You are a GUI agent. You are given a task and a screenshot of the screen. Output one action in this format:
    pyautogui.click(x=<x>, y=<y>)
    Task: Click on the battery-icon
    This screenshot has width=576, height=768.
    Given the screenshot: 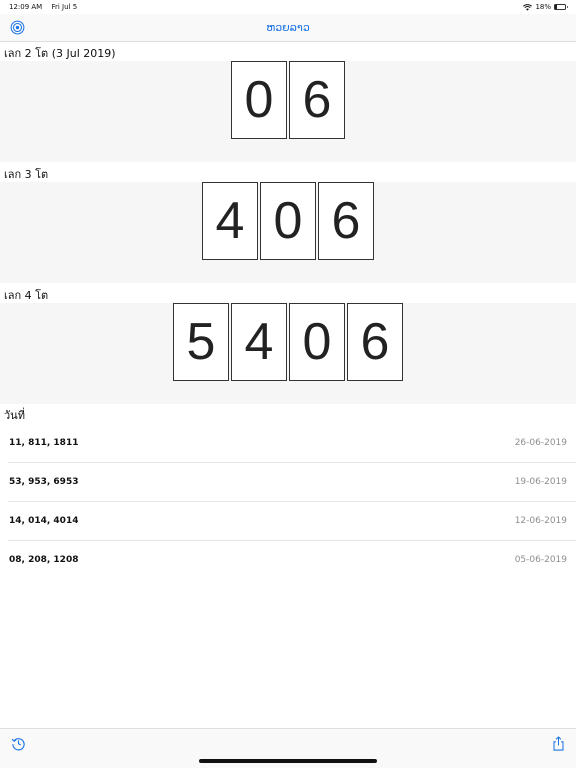 What is the action you would take?
    pyautogui.click(x=561, y=7)
    